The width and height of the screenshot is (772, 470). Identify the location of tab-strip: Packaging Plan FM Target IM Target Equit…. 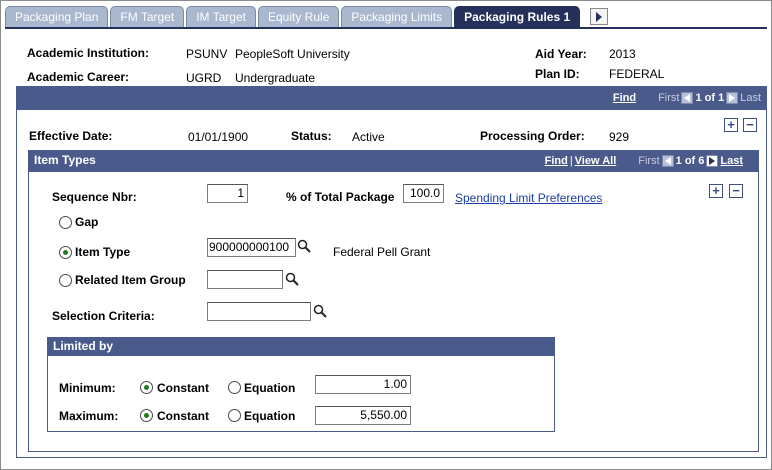
(307, 17).